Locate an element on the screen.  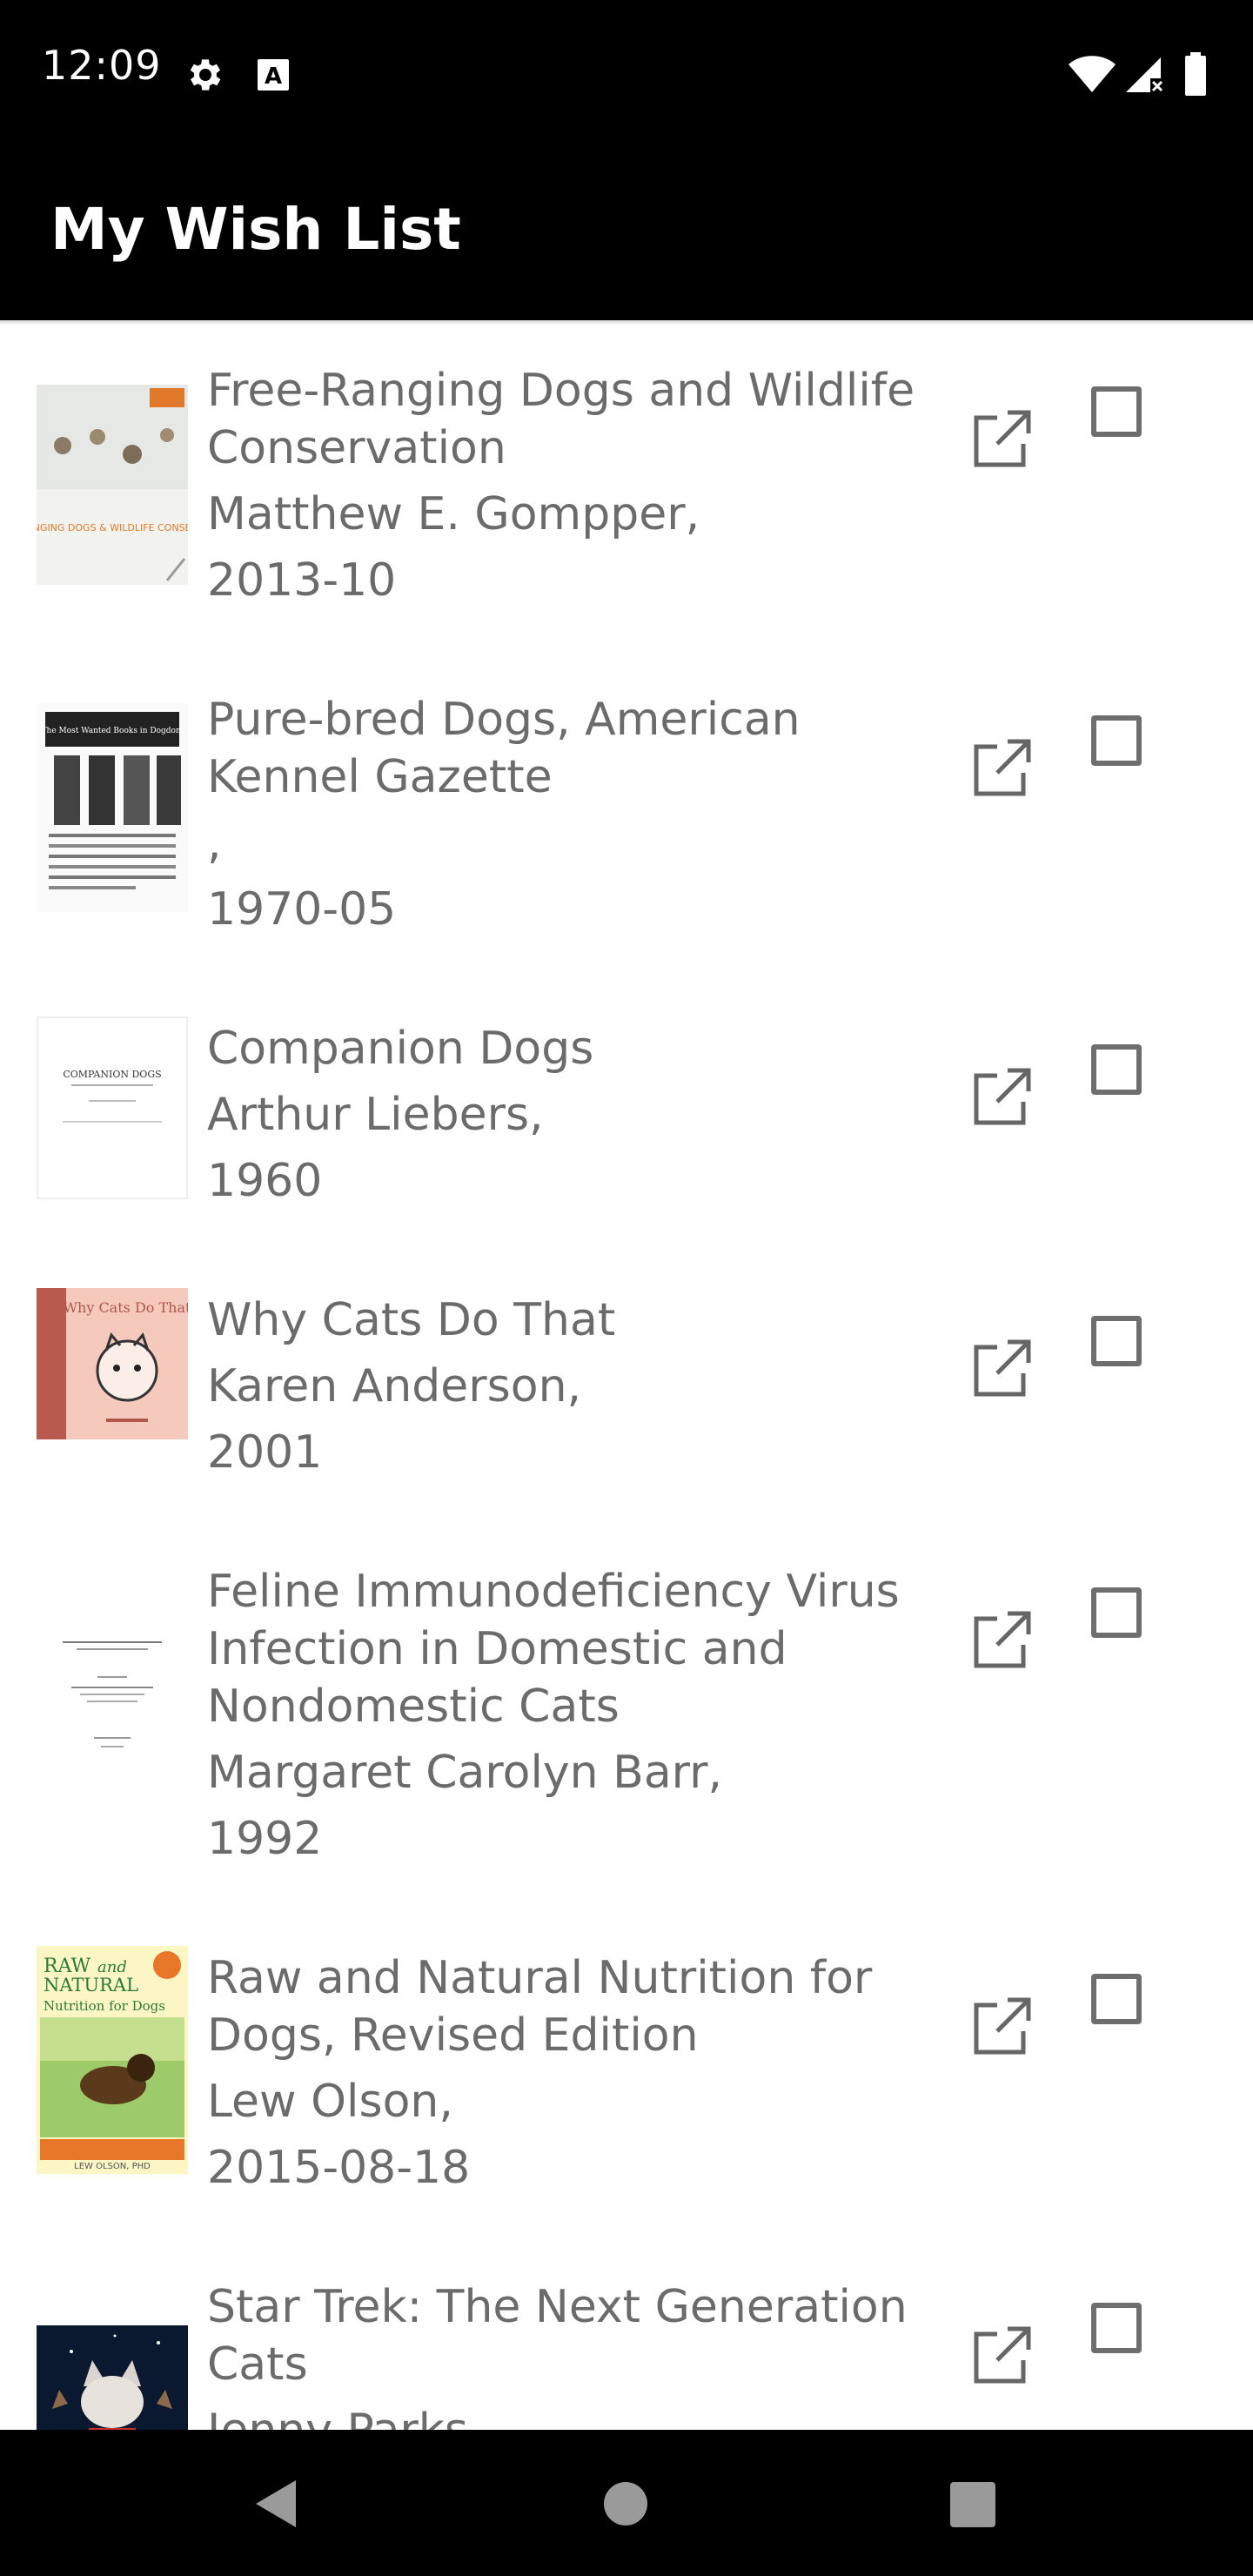
page-title: My Wish List is located at coordinates (256, 230).